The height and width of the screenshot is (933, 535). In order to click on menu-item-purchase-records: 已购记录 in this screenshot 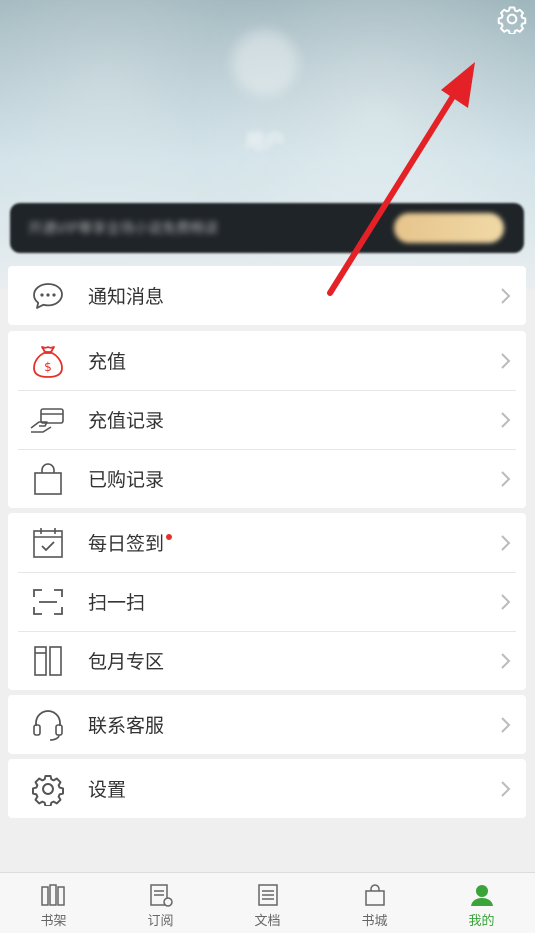, I will do `click(267, 478)`.